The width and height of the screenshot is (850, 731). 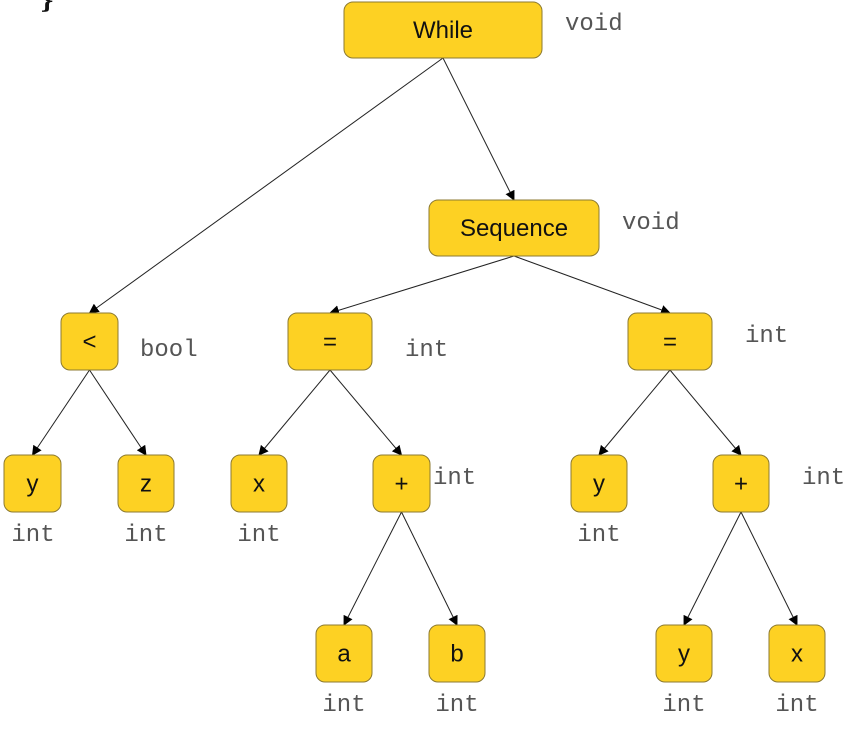 I want to click on edge-plus1-a1, so click(x=372, y=568).